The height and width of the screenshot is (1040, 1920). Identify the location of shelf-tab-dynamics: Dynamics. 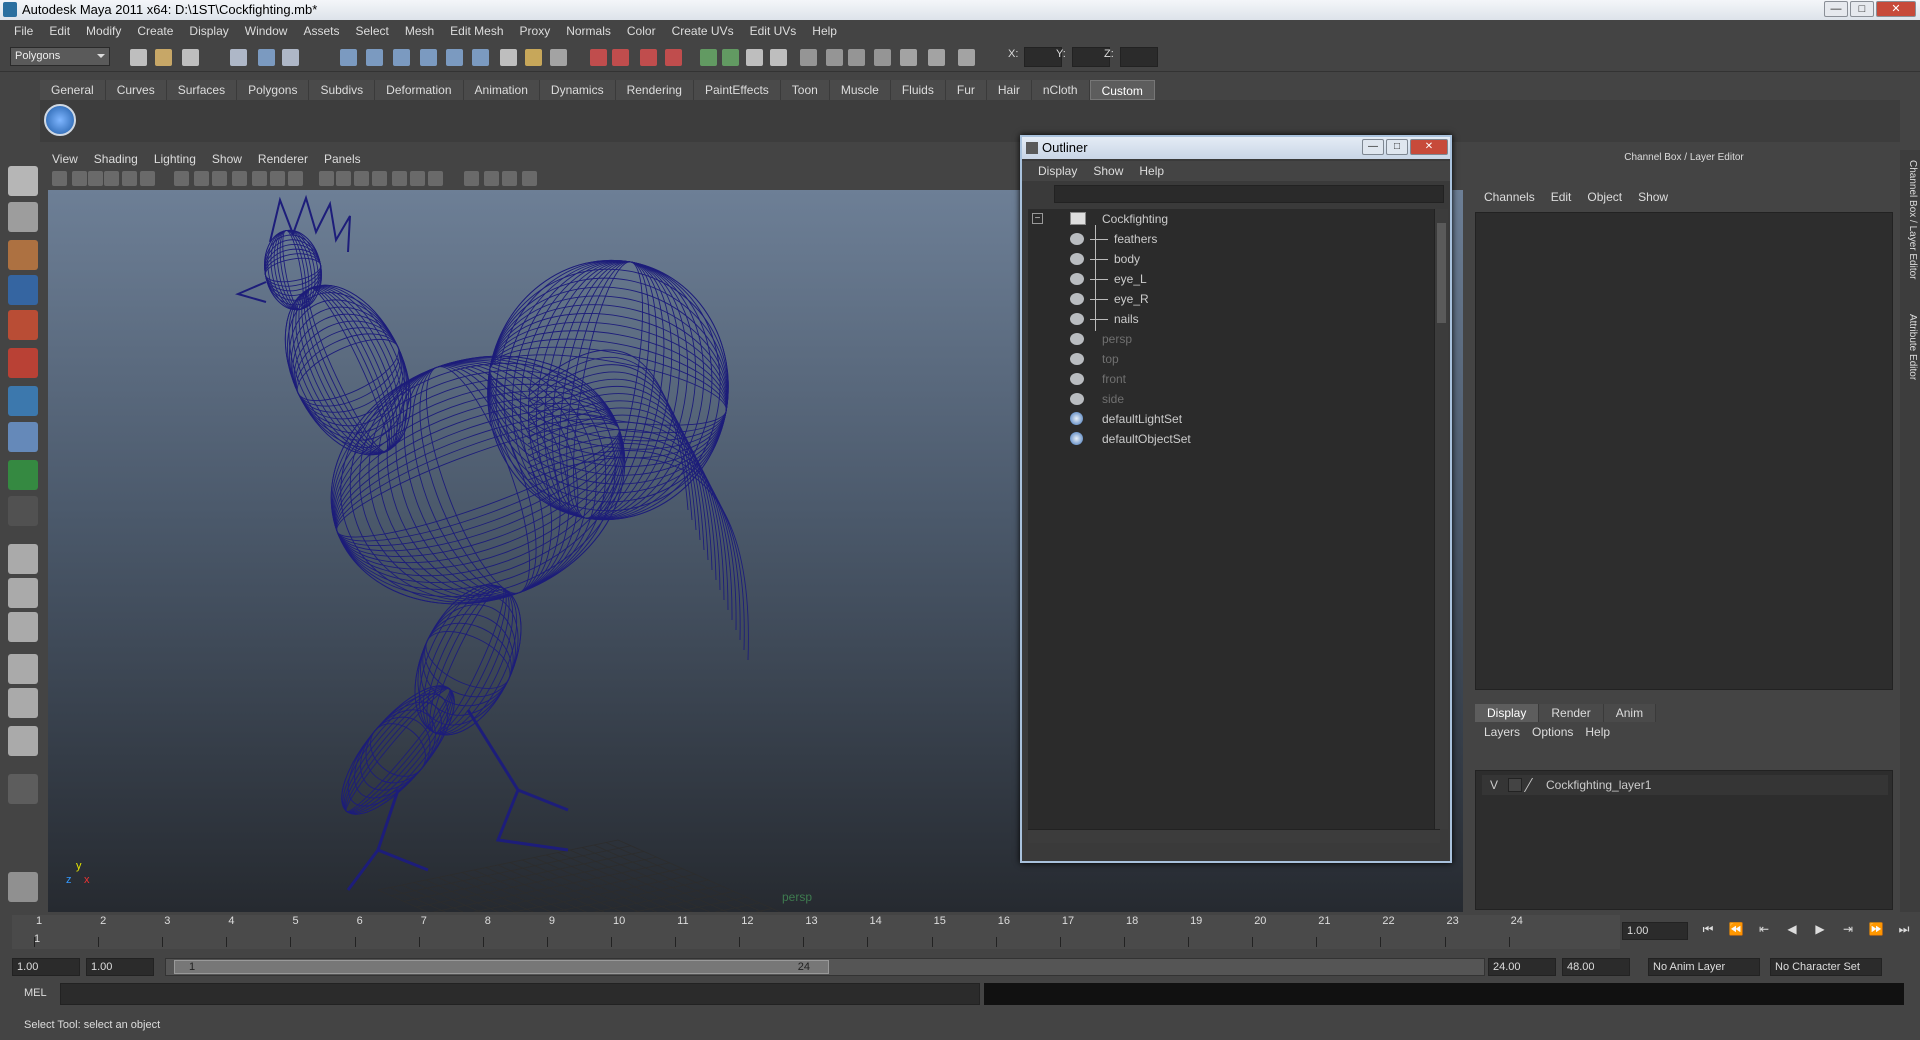
(577, 90).